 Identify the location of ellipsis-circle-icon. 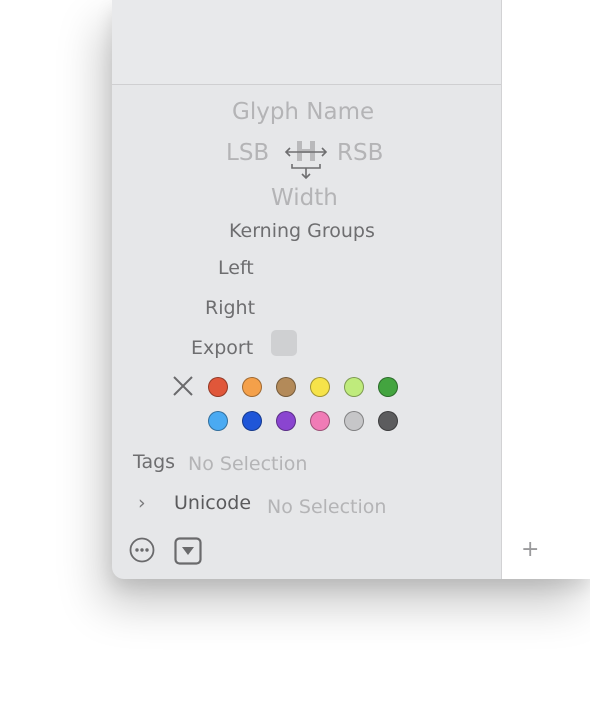
(142, 550).